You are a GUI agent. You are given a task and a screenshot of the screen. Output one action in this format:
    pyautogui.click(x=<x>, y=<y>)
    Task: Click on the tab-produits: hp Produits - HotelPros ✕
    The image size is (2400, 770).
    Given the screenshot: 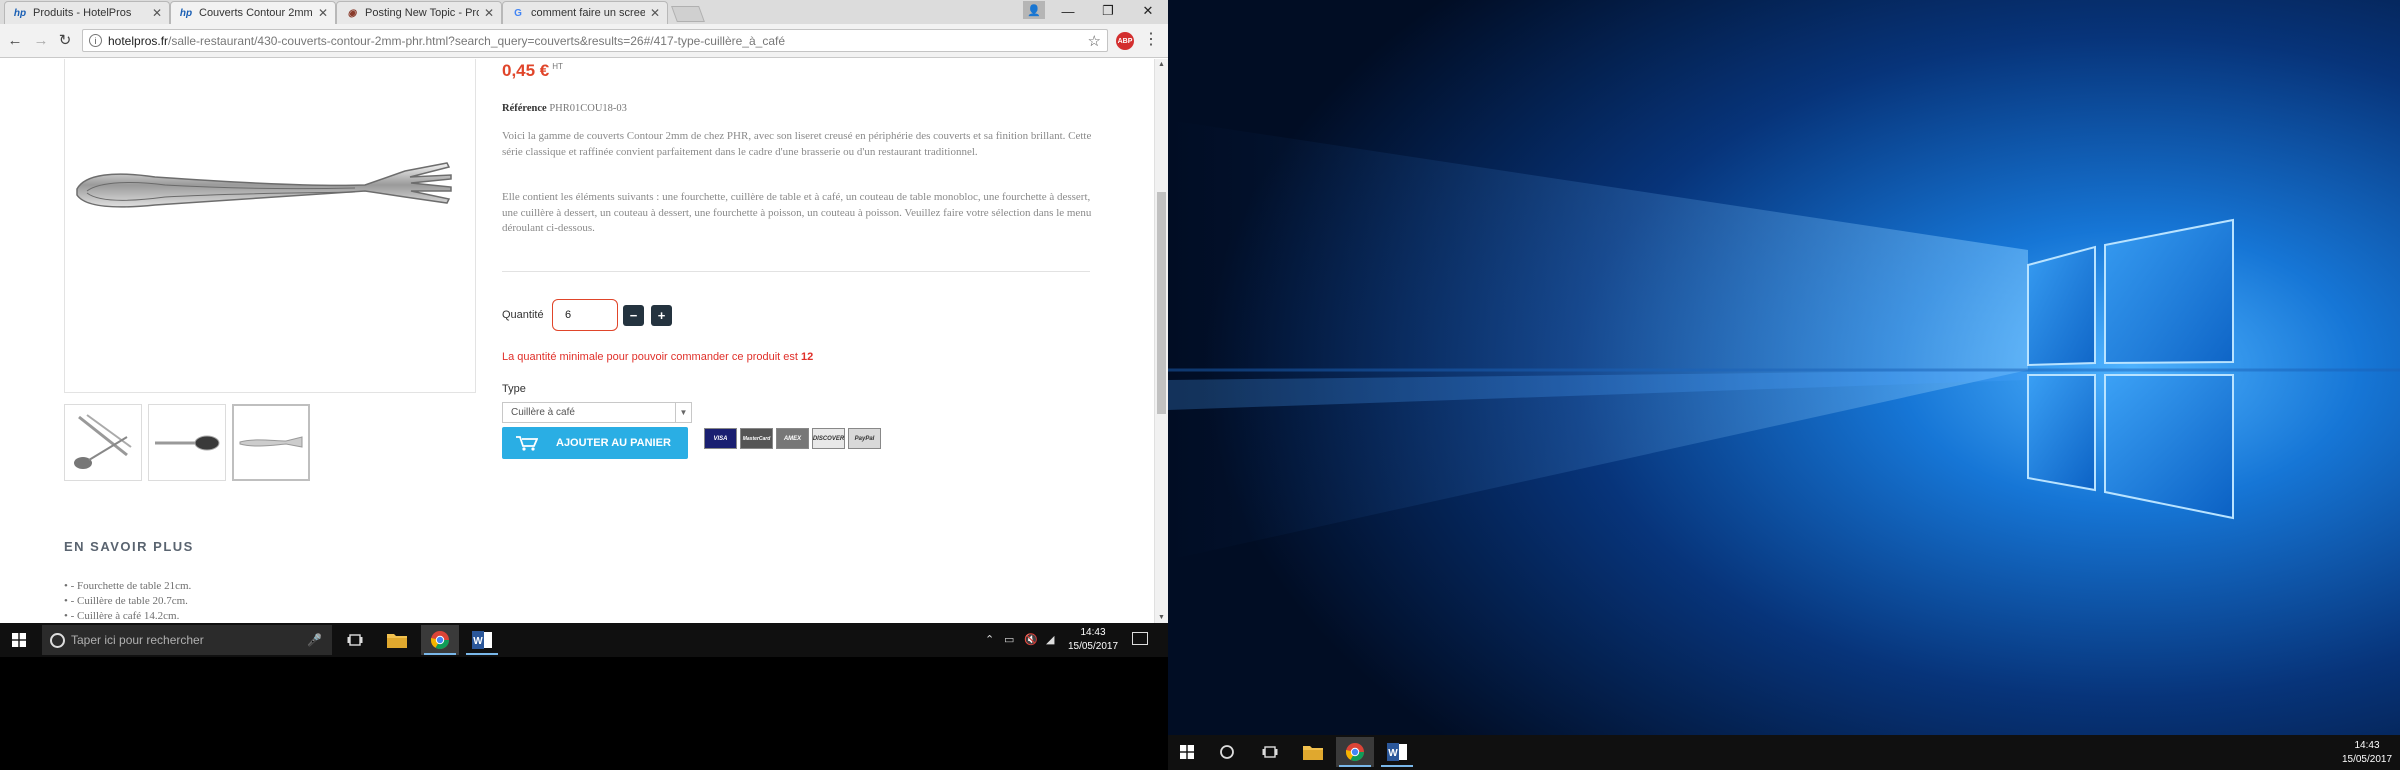 What is the action you would take?
    pyautogui.click(x=87, y=12)
    